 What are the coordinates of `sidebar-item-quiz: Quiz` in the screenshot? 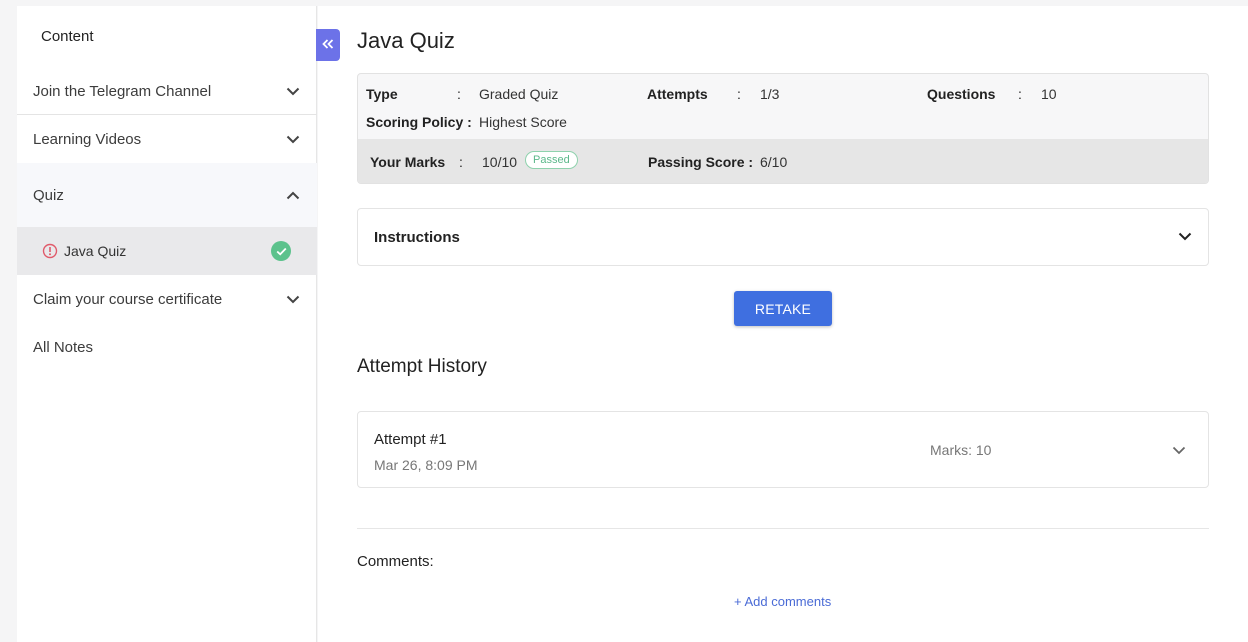 It's located at (167, 195).